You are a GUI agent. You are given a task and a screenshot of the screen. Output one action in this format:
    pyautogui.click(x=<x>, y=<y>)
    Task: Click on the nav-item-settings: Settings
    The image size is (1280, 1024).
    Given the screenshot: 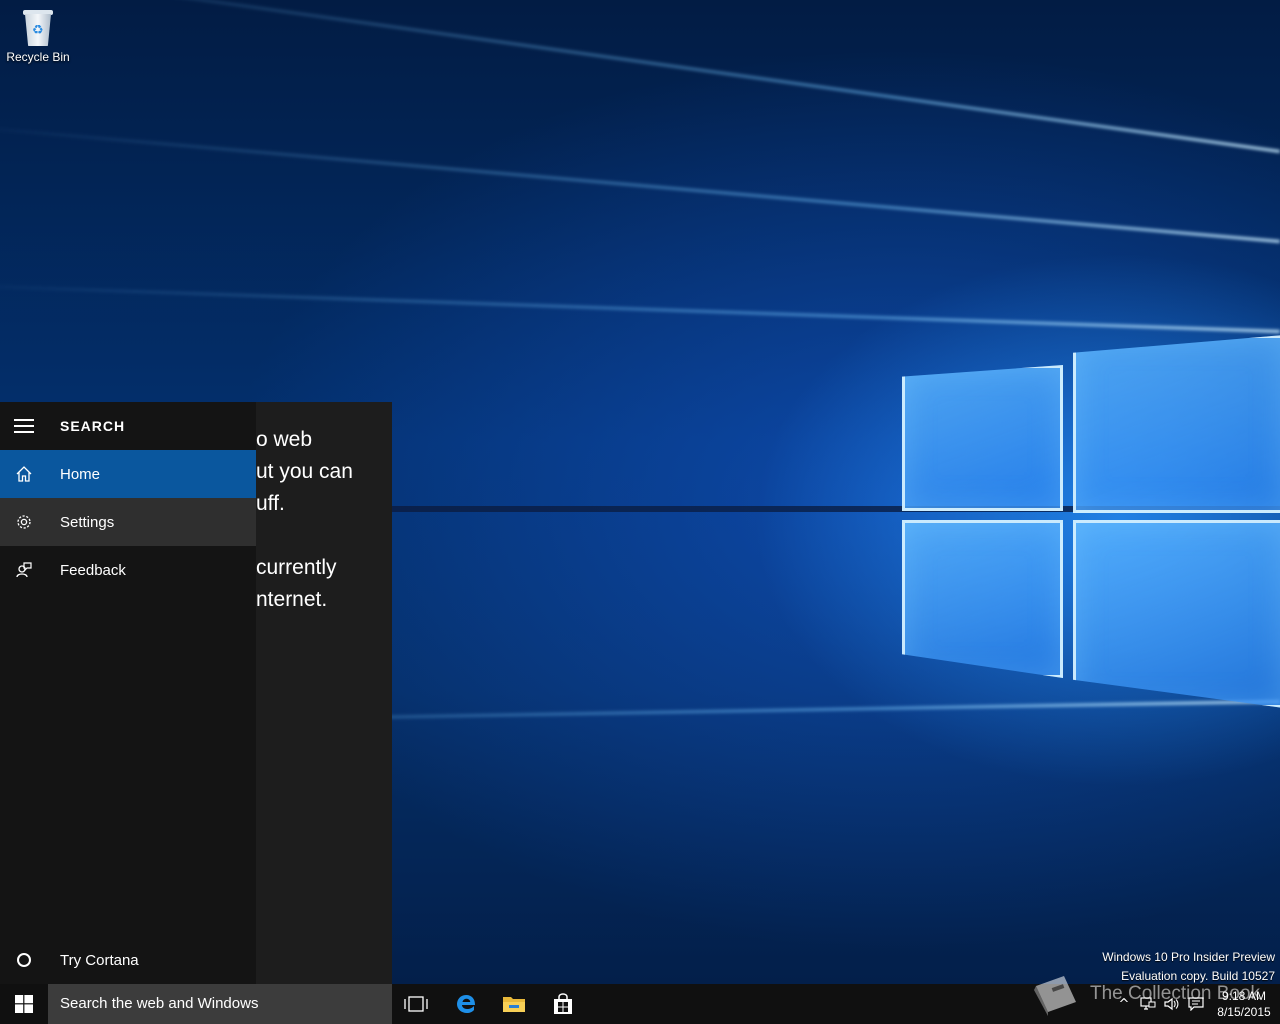 What is the action you would take?
    pyautogui.click(x=128, y=522)
    